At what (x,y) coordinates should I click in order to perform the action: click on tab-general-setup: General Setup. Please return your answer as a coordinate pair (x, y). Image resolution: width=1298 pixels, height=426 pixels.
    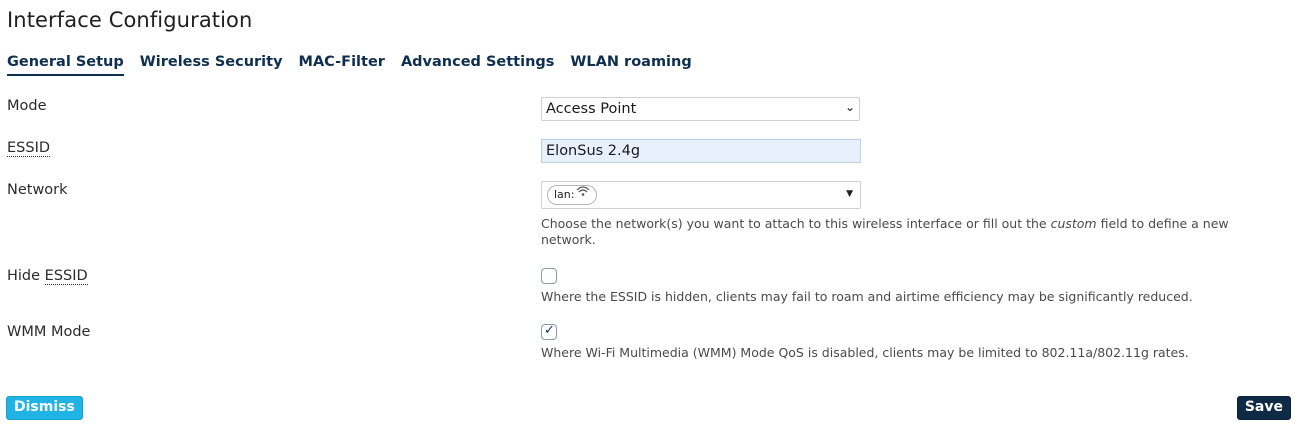
    Looking at the image, I should click on (65, 65).